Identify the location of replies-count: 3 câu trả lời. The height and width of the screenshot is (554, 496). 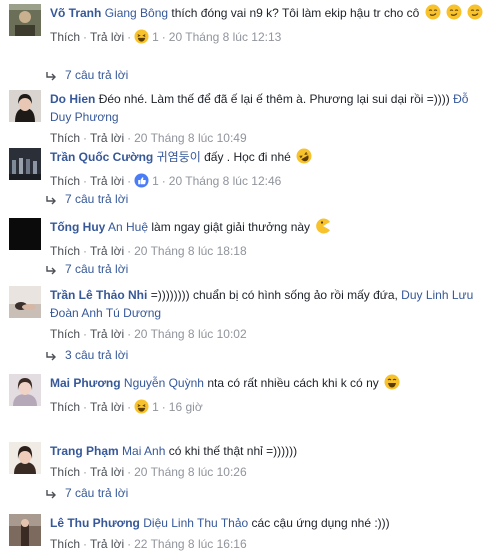
(96, 355).